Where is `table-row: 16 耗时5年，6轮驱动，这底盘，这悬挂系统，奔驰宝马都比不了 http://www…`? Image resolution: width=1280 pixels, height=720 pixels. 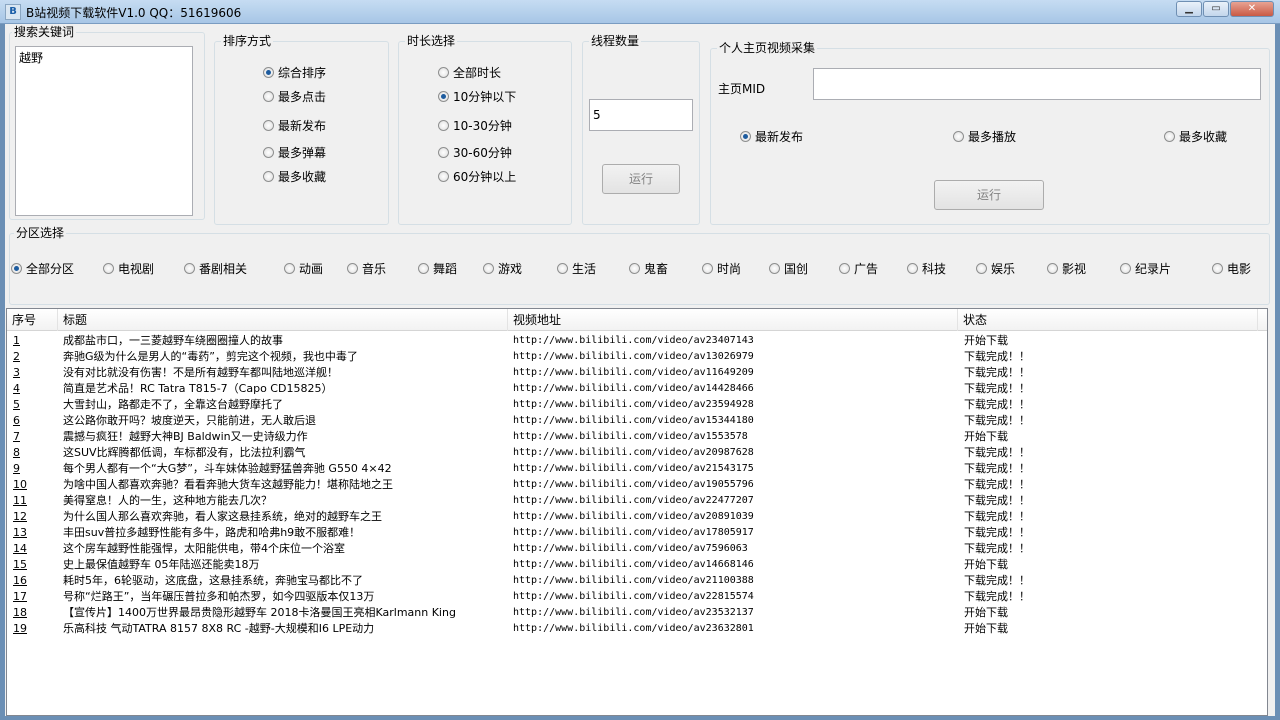
table-row: 16 耗时5年，6轮驱动，这底盘，这悬挂系统，奔驰宝马都比不了 http://www… is located at coordinates (637, 581).